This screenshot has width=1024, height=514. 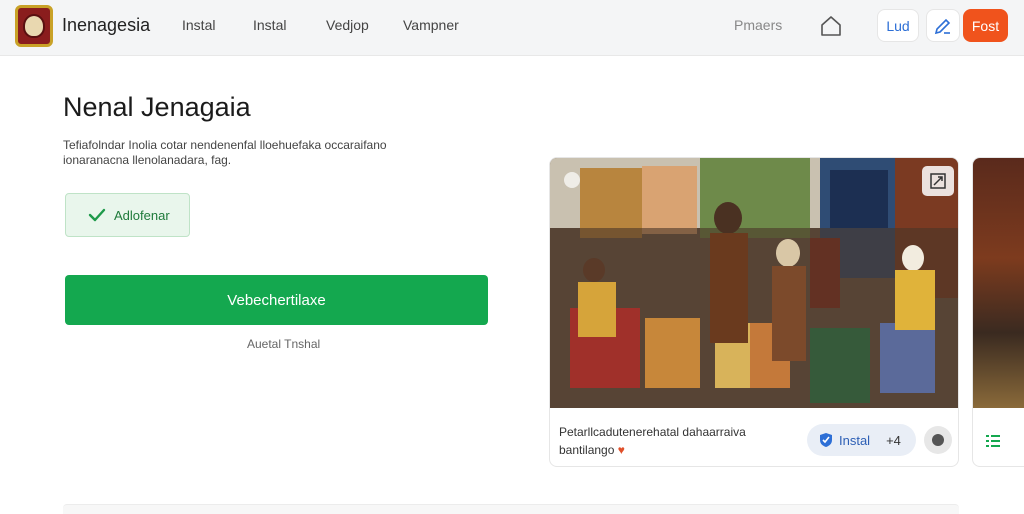 What do you see at coordinates (855, 440) in the screenshot?
I see `install-label: Instal` at bounding box center [855, 440].